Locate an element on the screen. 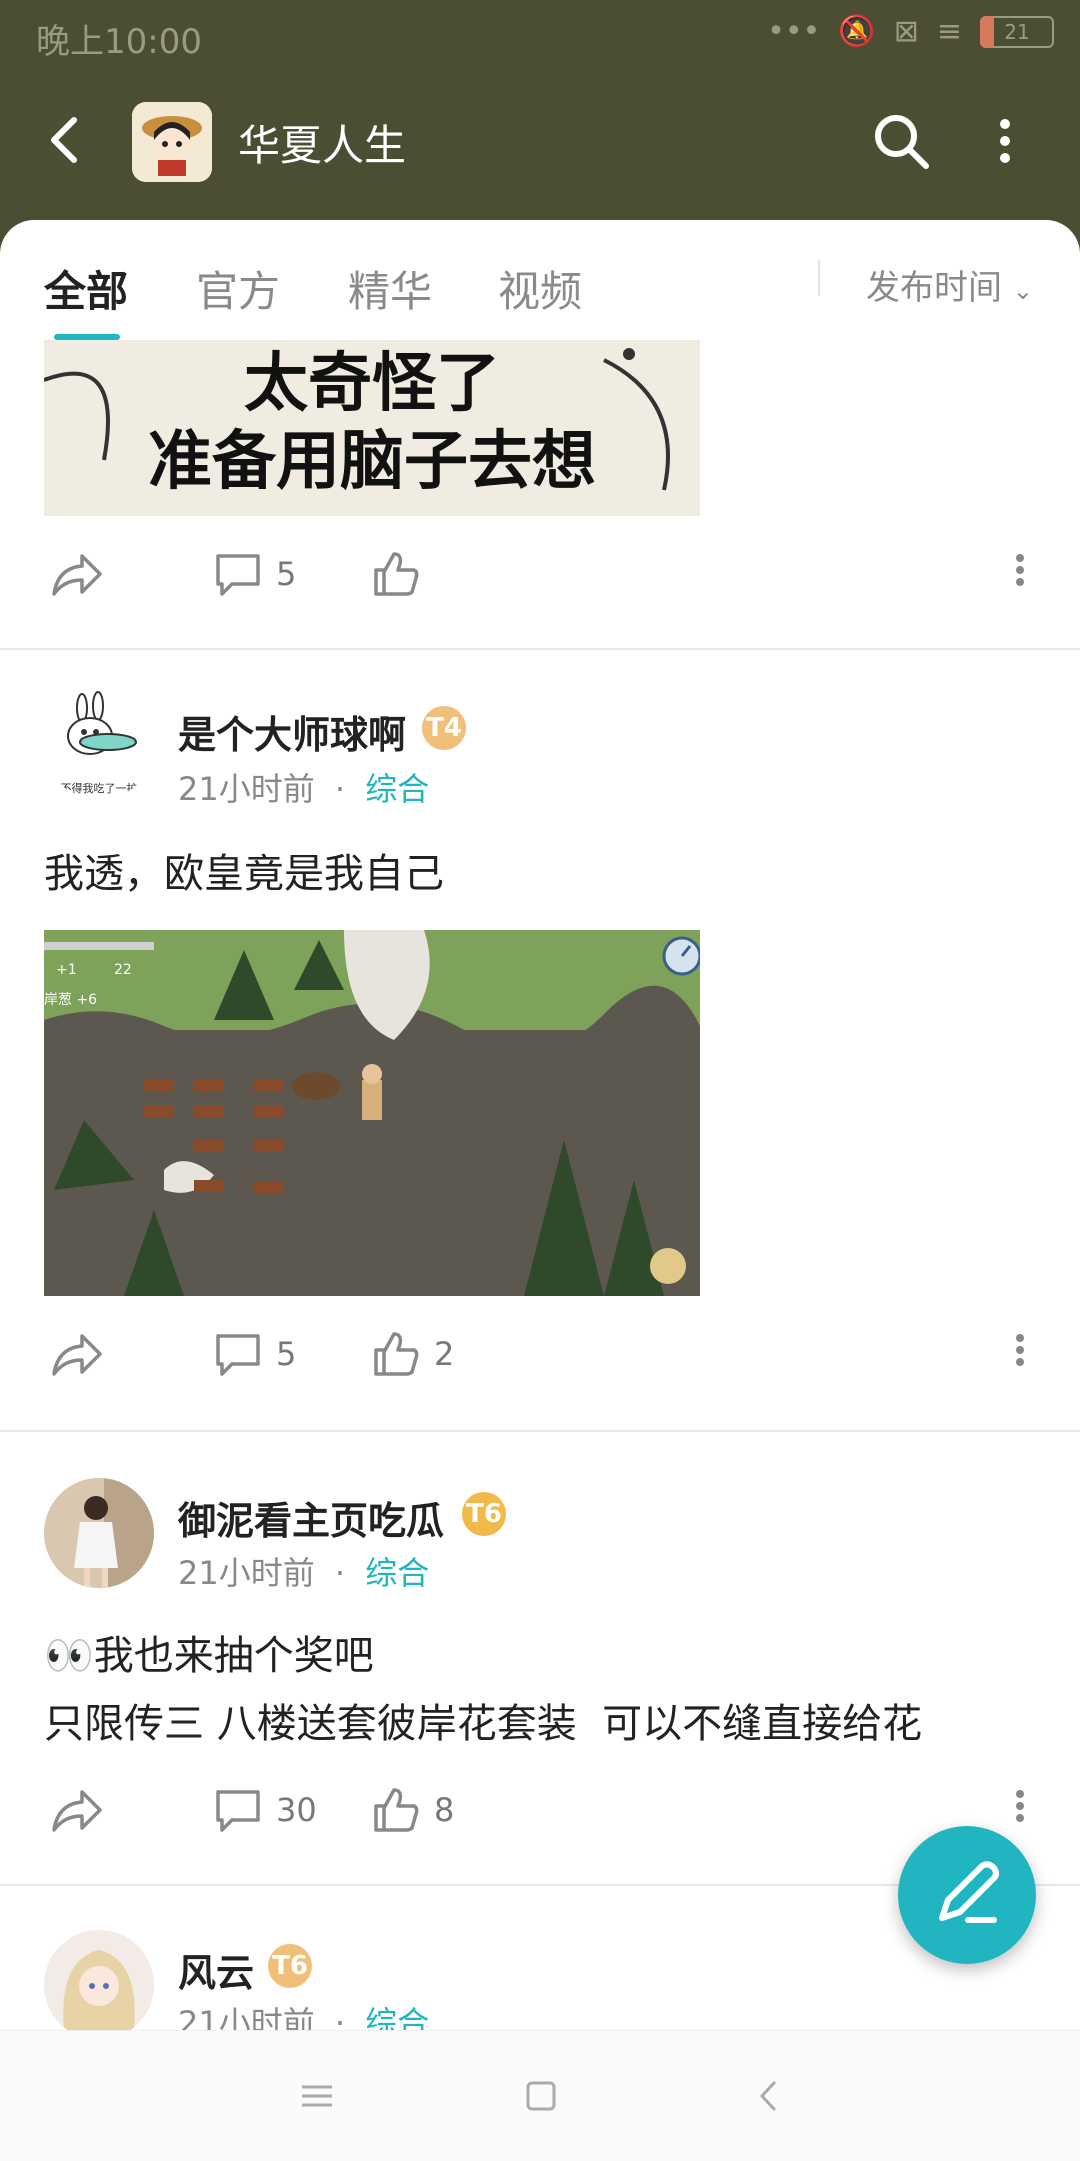 Image resolution: width=1080 pixels, height=2161 pixels. level-badge: T4 is located at coordinates (444, 728).